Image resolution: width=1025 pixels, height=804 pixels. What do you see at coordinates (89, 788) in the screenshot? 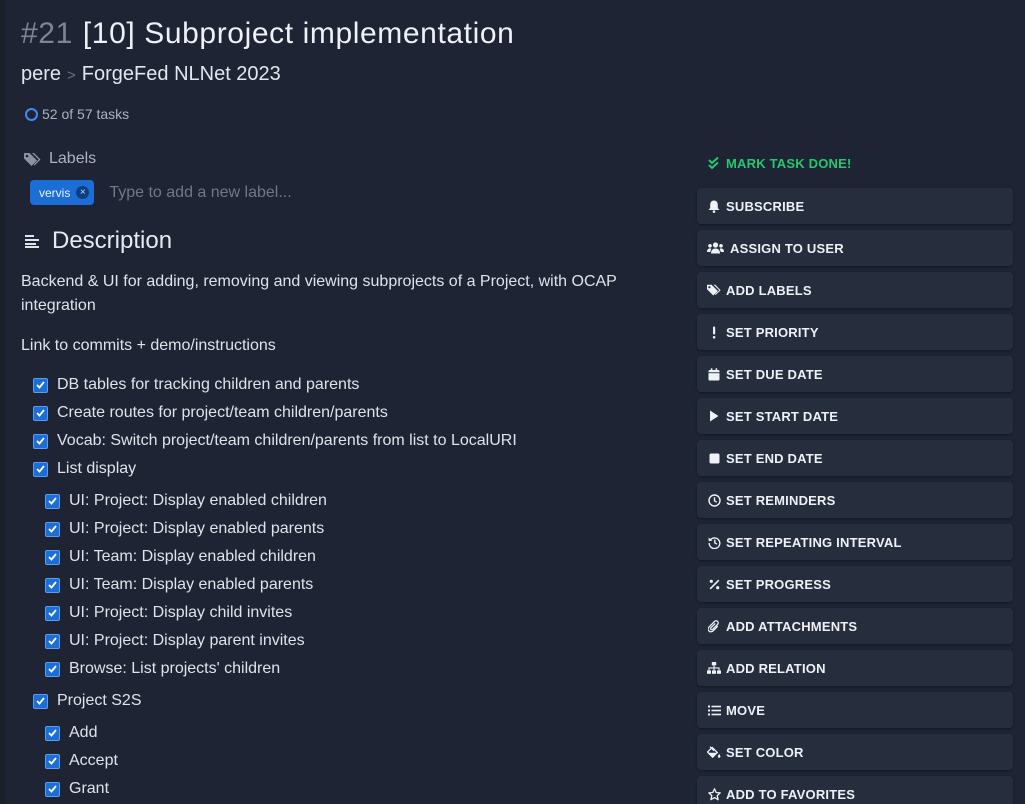
I see `checklist-item-text: Grant` at bounding box center [89, 788].